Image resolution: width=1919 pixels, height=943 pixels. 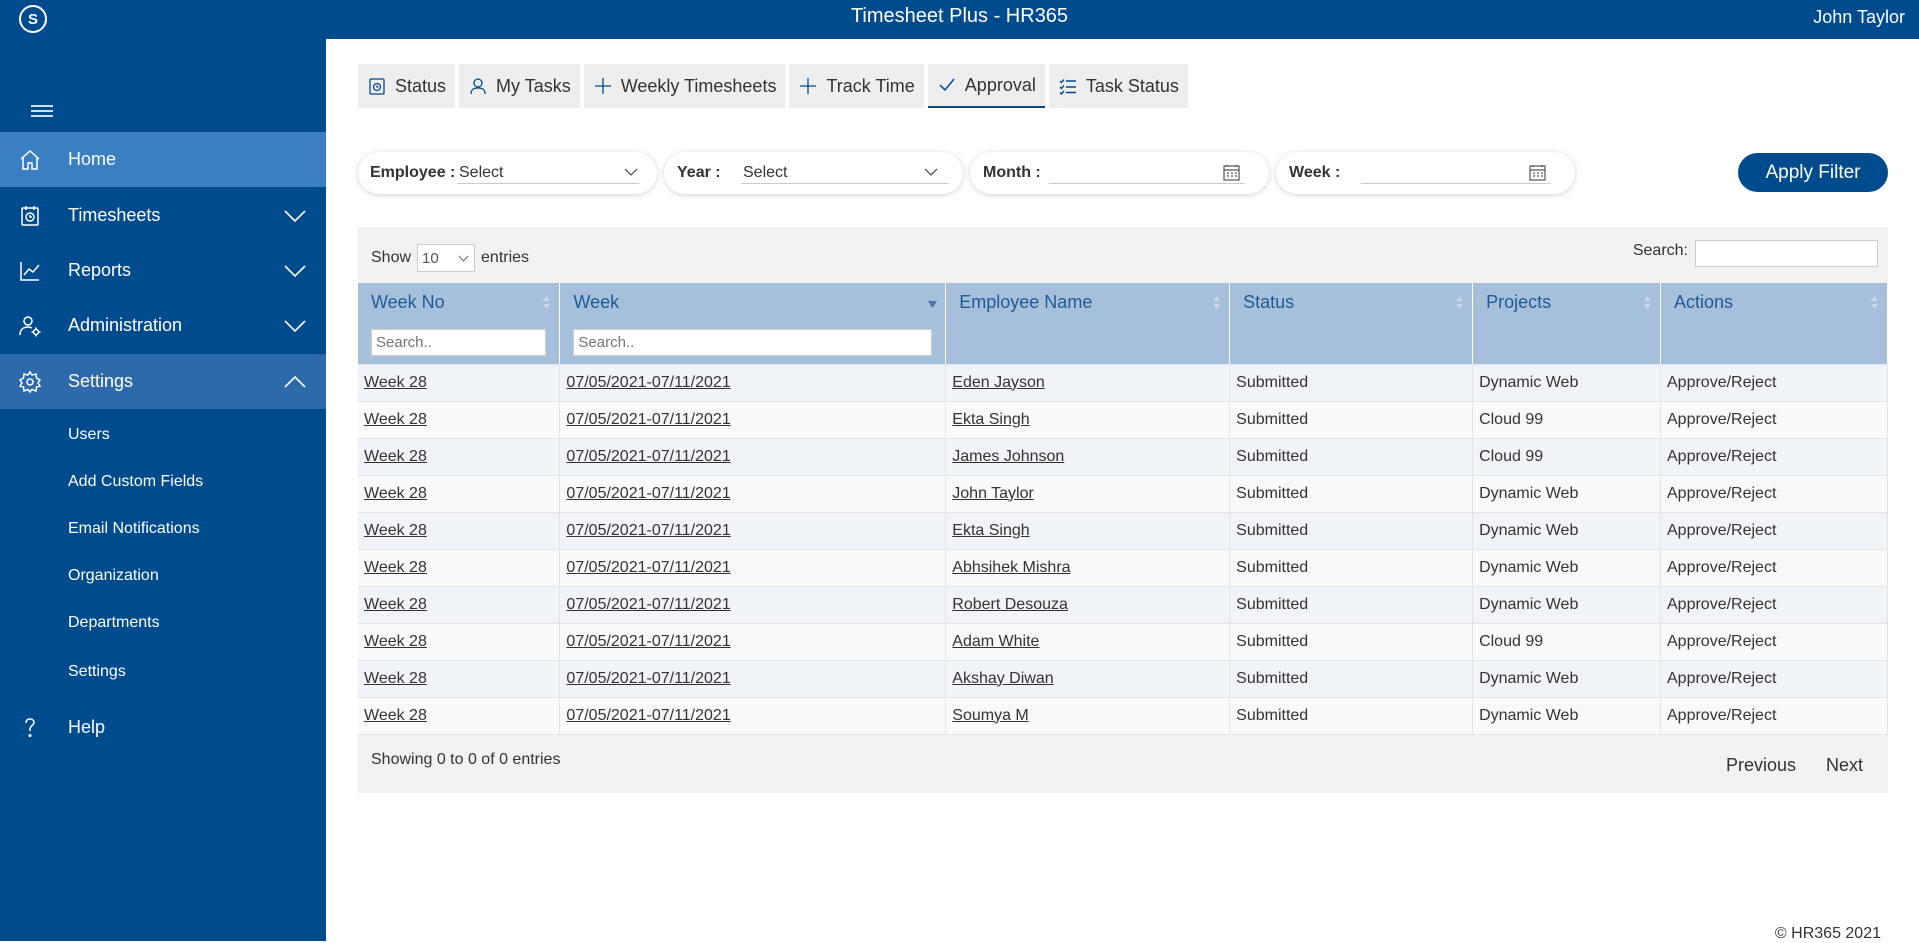 I want to click on employee-filter: Employee : Select, so click(x=507, y=173).